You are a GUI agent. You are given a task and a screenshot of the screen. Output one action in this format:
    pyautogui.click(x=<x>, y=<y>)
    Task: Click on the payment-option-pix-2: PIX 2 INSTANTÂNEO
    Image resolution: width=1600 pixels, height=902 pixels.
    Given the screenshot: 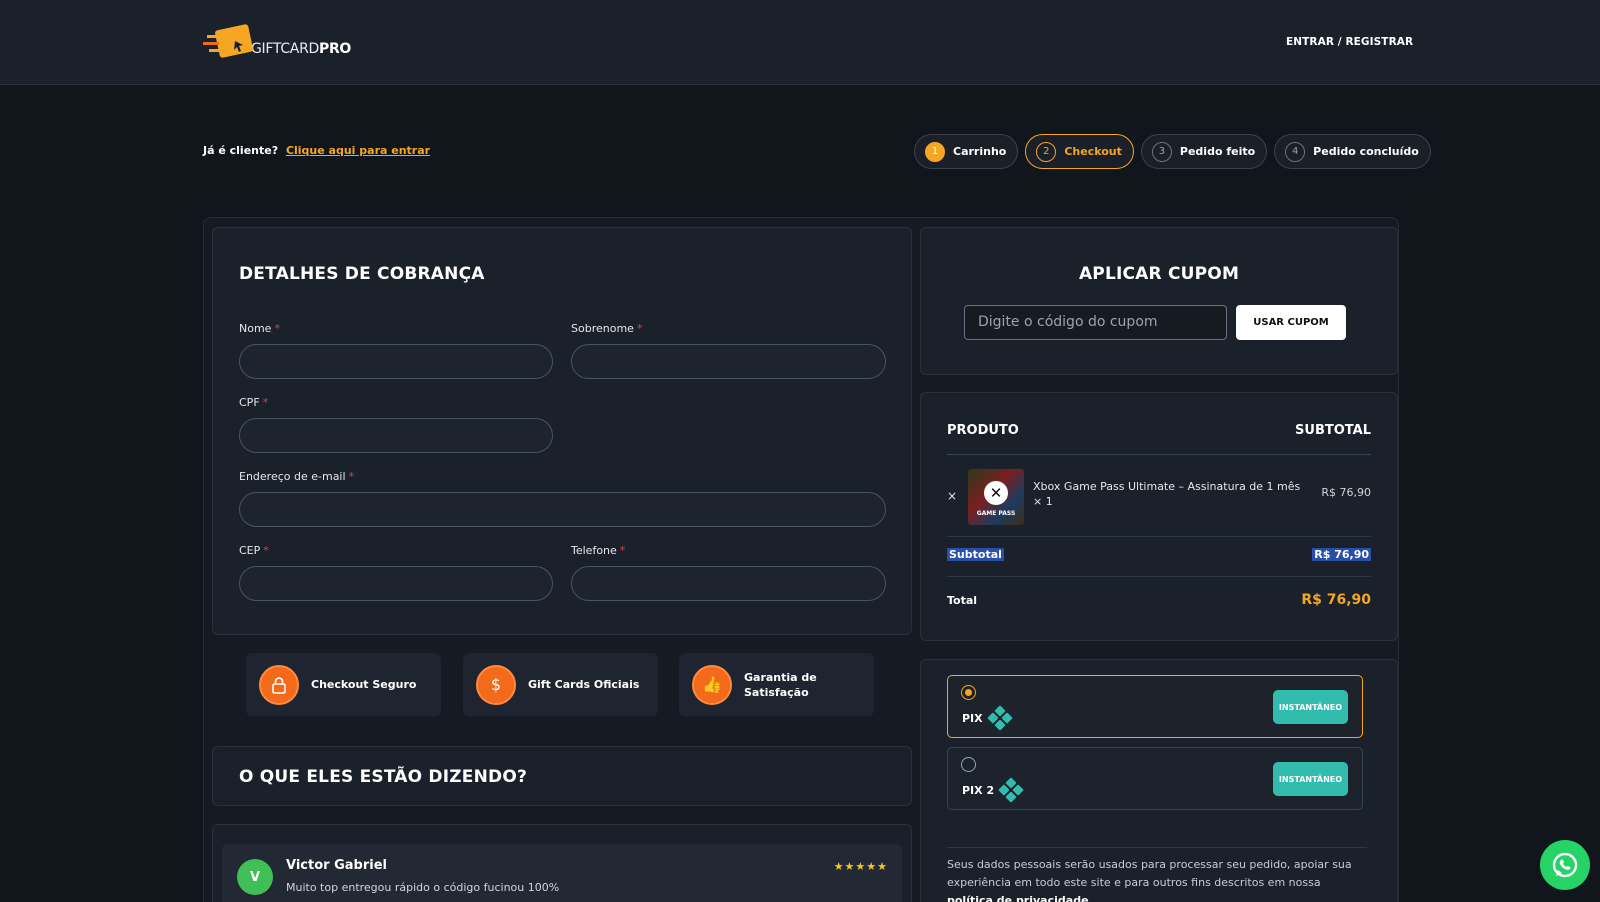 What is the action you would take?
    pyautogui.click(x=1155, y=778)
    